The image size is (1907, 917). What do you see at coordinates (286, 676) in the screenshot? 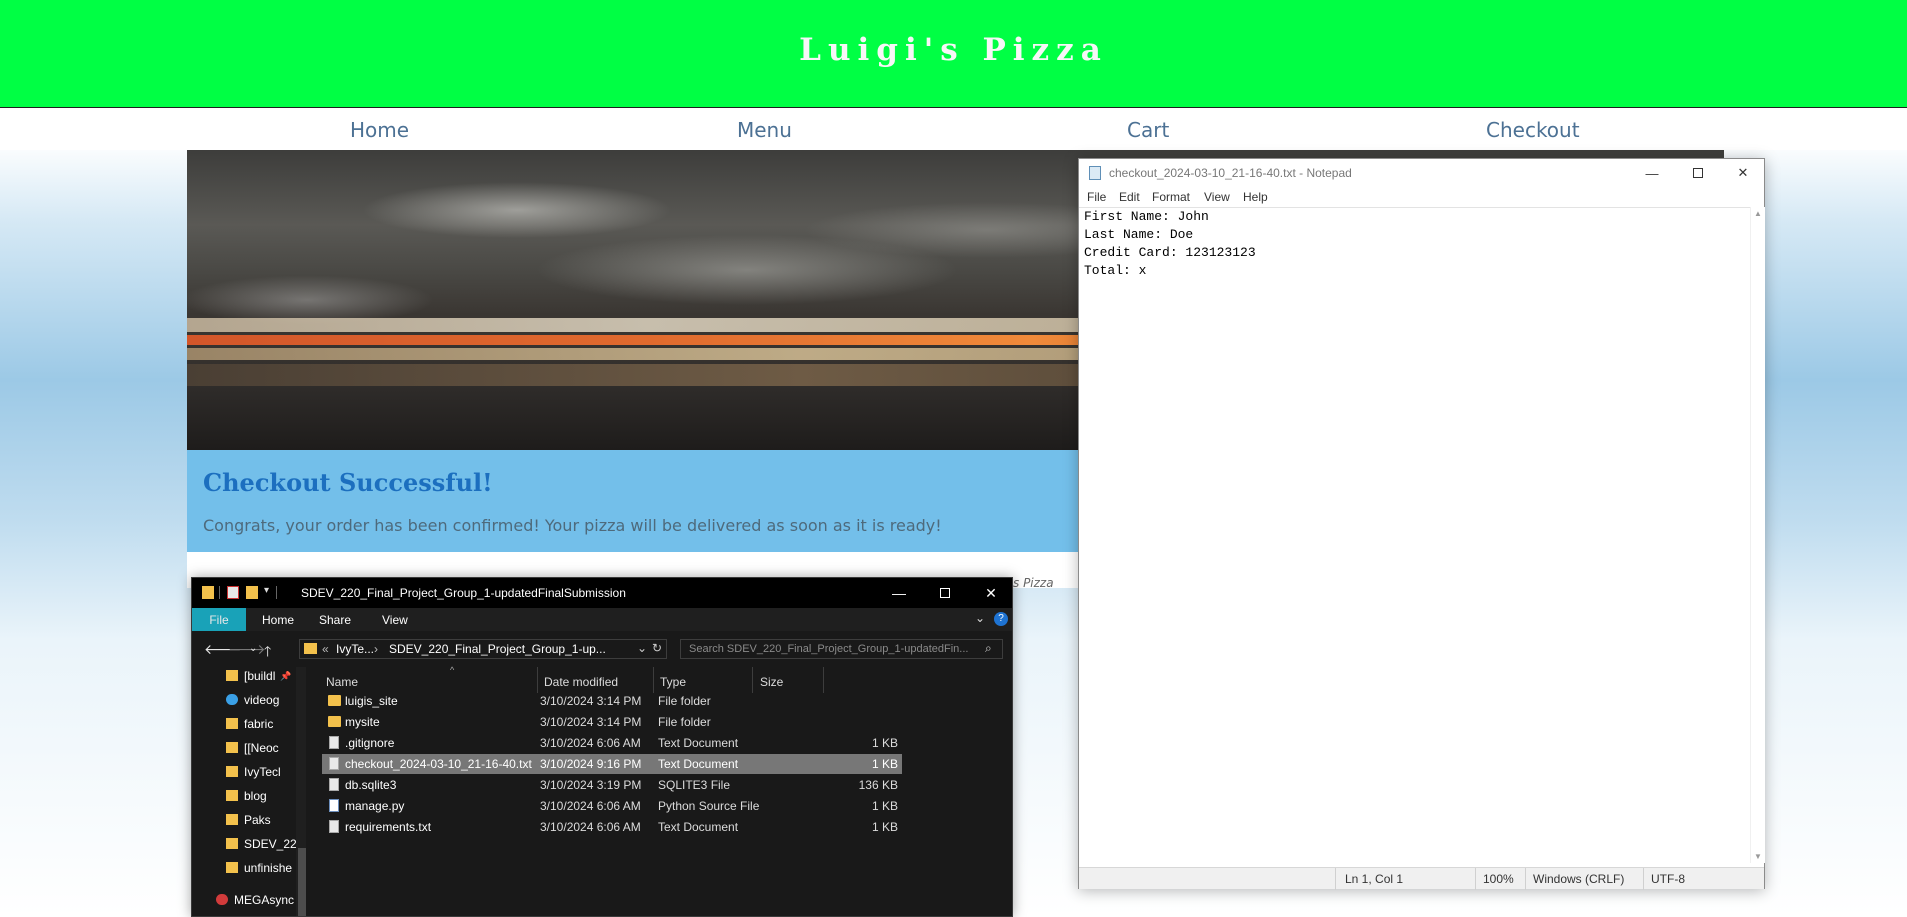
I see `pin-icon: 📌` at bounding box center [286, 676].